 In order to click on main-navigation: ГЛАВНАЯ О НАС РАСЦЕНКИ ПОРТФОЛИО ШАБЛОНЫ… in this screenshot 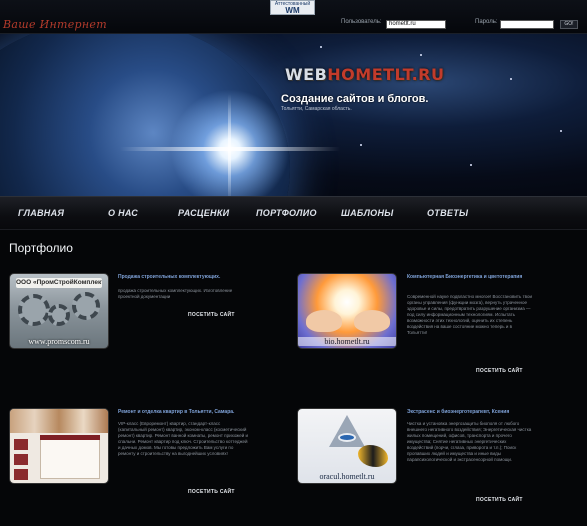, I will do `click(293, 213)`.